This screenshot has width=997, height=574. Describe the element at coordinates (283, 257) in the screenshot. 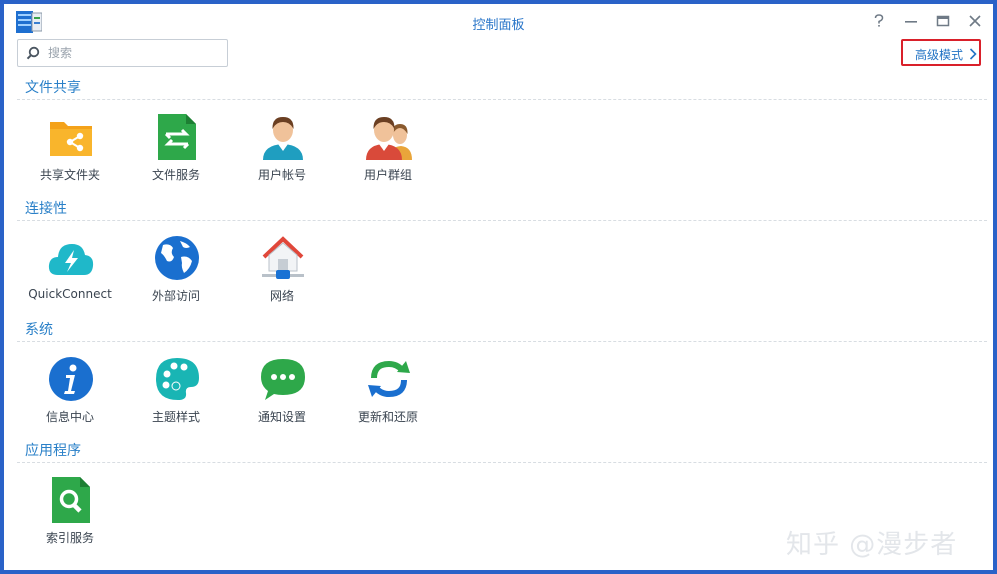

I see `house-network-icon` at that location.